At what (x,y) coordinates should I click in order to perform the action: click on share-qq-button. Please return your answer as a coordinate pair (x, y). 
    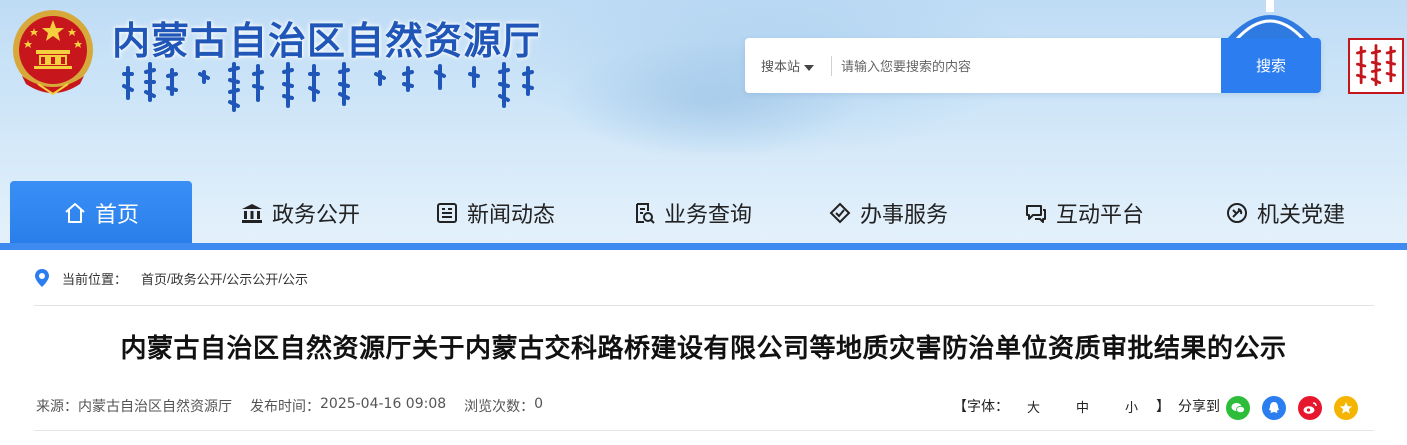
    Looking at the image, I should click on (1274, 408).